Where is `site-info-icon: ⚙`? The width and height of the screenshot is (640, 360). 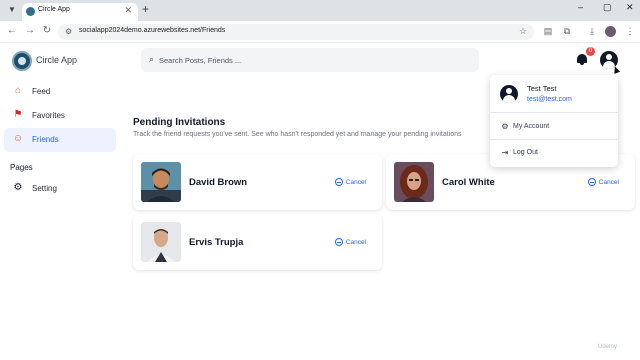
site-info-icon: ⚙ is located at coordinates (68, 31).